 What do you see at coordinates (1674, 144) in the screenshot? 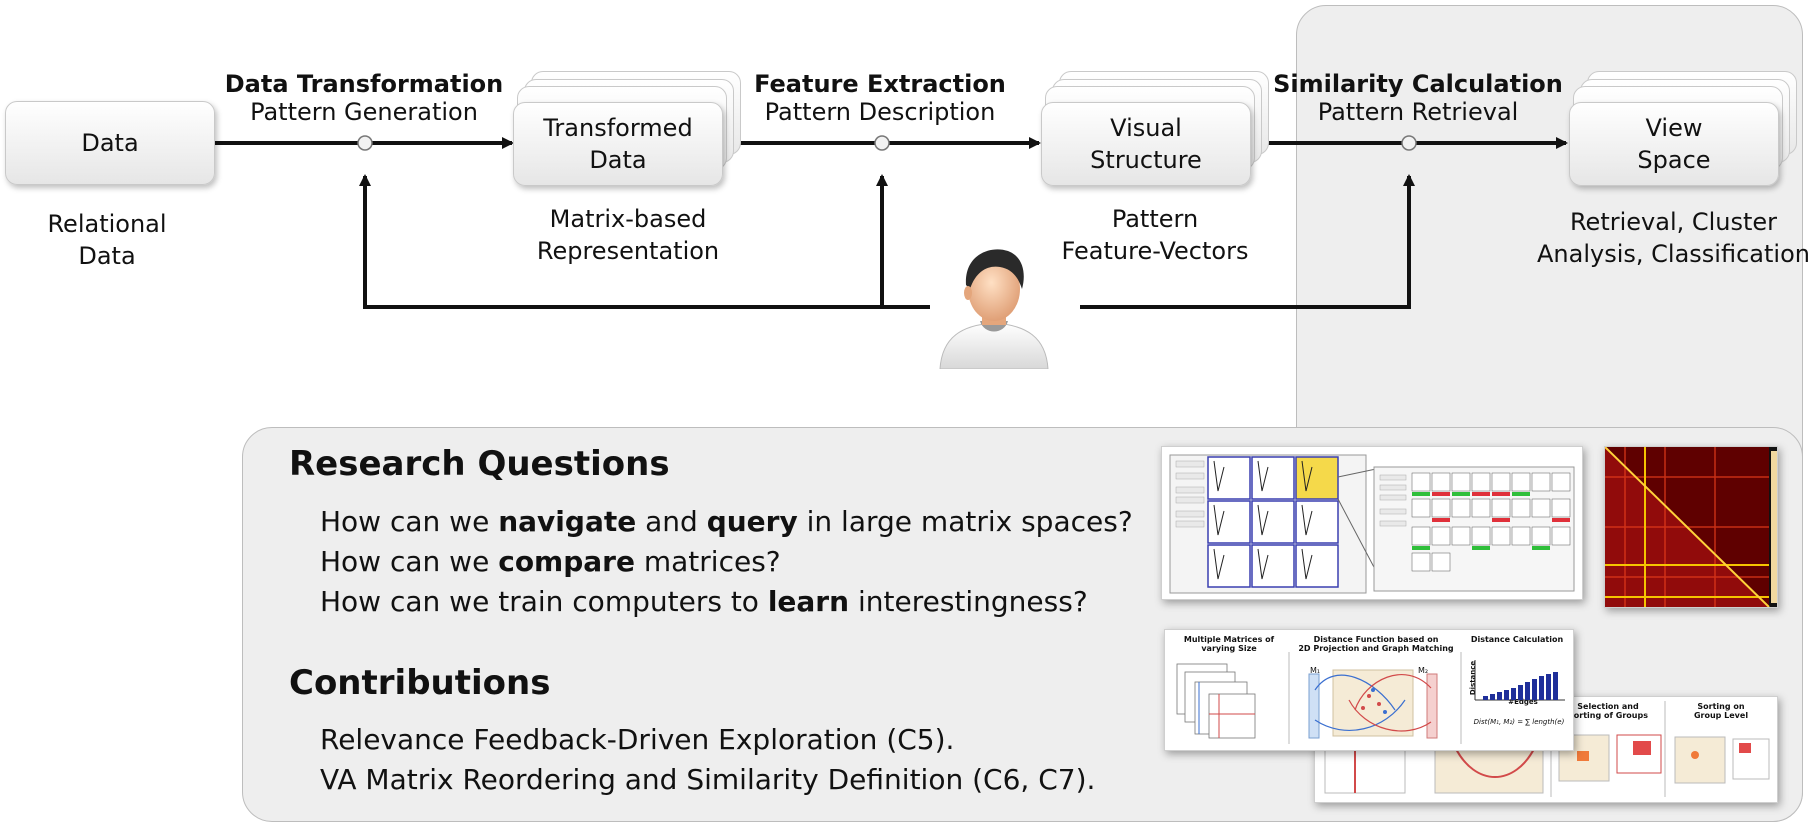
I see `node-view-space: View Space` at bounding box center [1674, 144].